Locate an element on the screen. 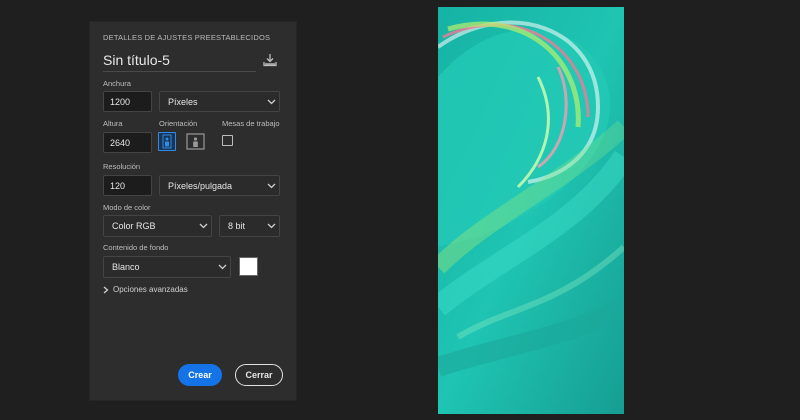  advanced-options-toggle: Opciones avanzadas is located at coordinates (145, 289).